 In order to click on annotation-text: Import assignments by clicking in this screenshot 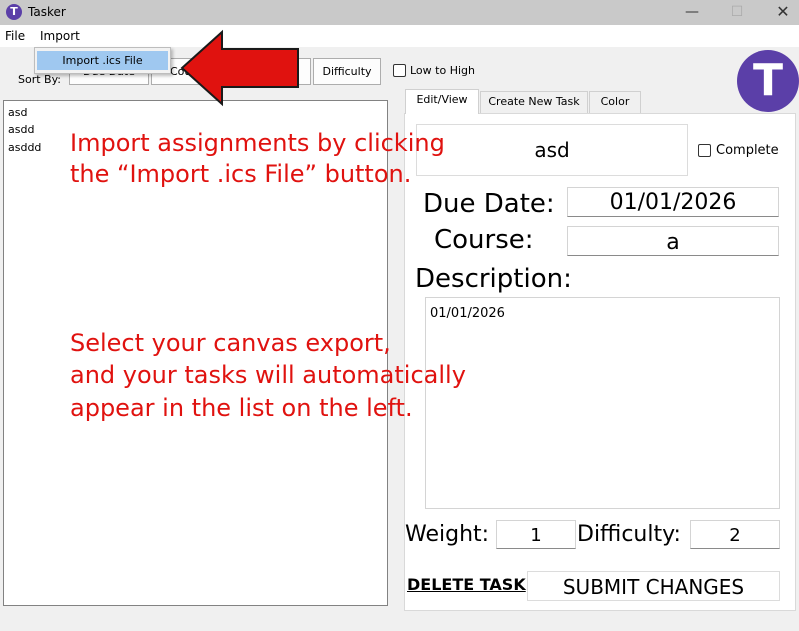, I will do `click(257, 143)`.